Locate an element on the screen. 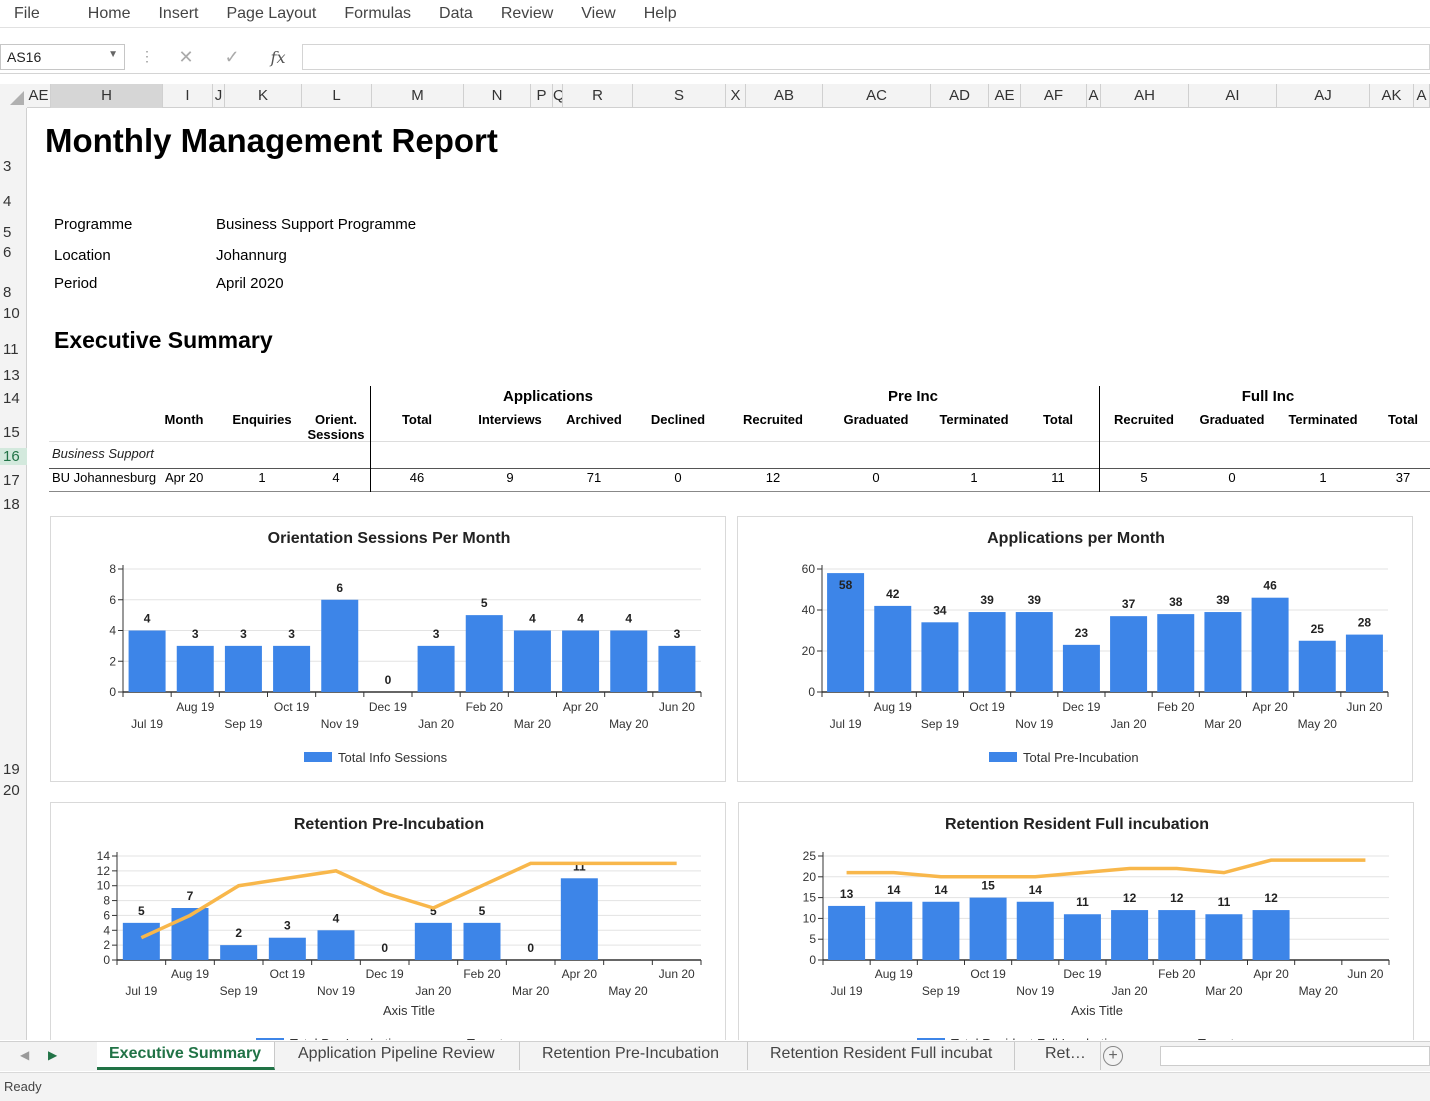  insert-function-icon: fx is located at coordinates (278, 57).